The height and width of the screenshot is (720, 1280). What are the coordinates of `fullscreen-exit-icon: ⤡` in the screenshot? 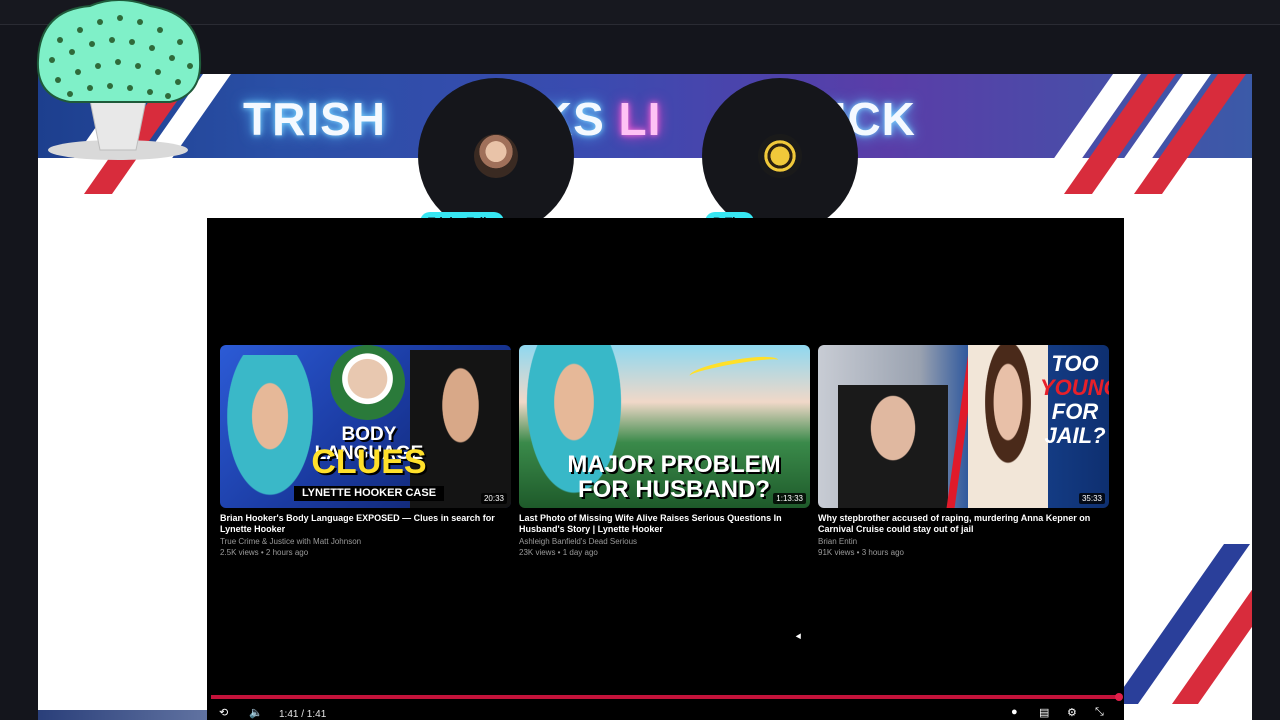 It's located at (1099, 712).